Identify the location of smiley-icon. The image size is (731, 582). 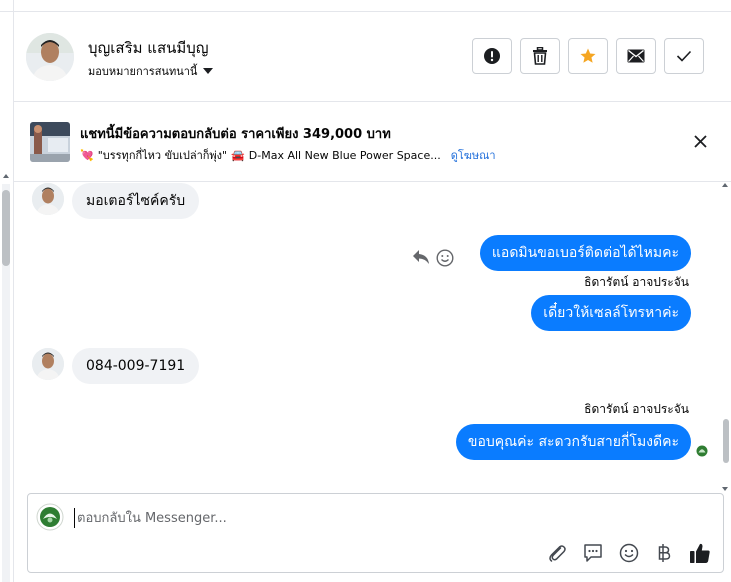
(445, 258).